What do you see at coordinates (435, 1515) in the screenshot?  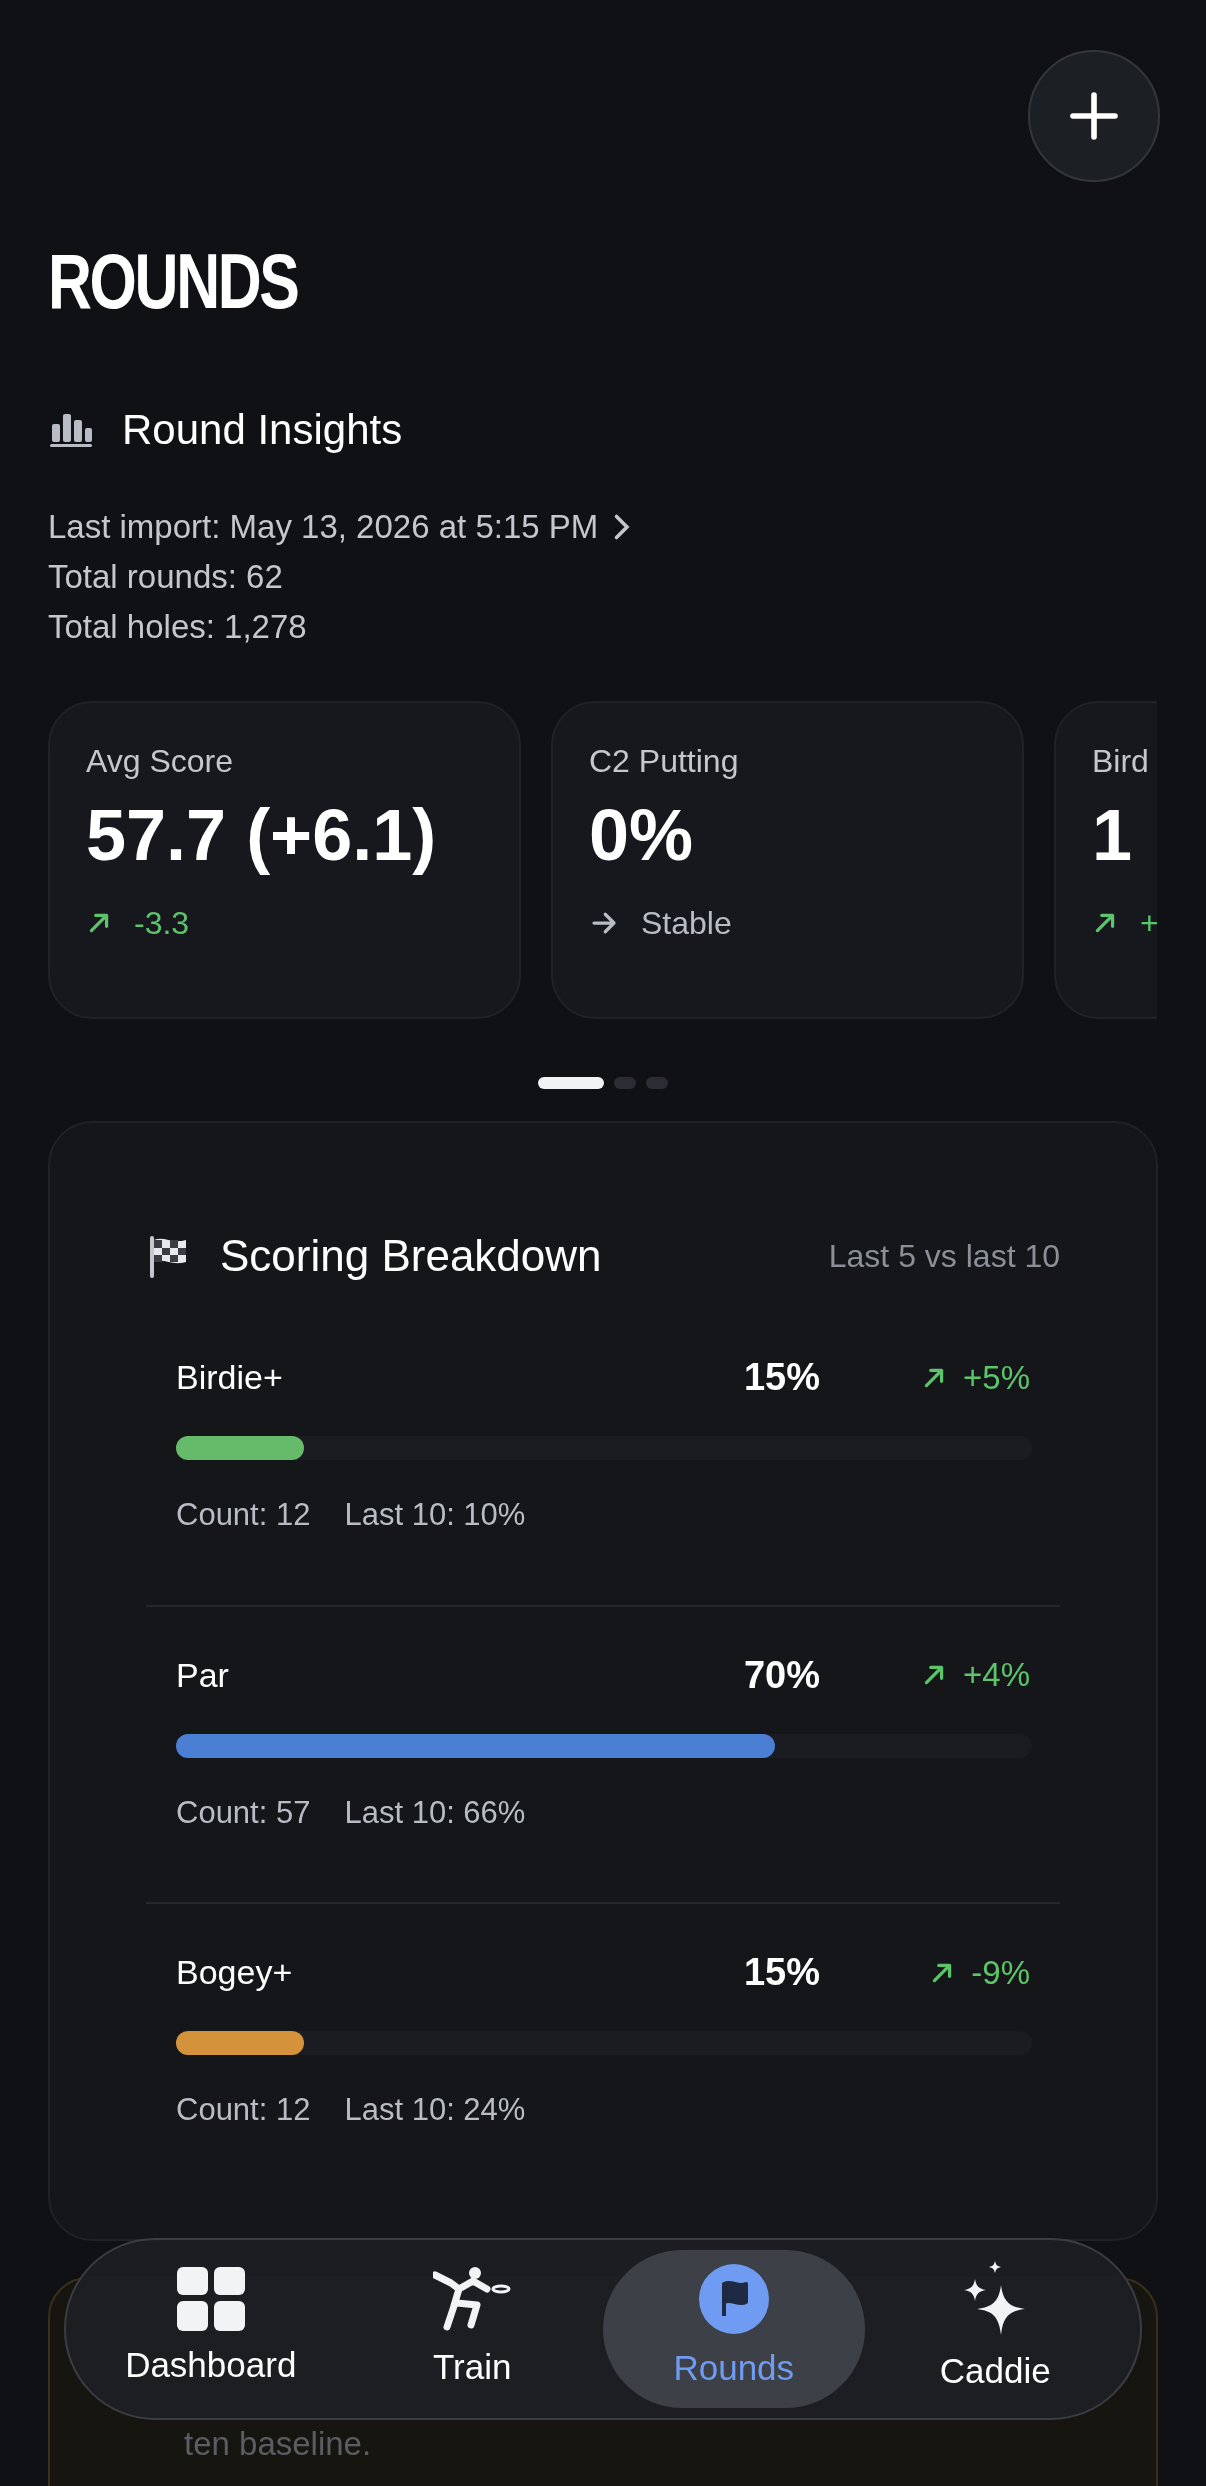 I see `last-ten-text: Last 10: 10%` at bounding box center [435, 1515].